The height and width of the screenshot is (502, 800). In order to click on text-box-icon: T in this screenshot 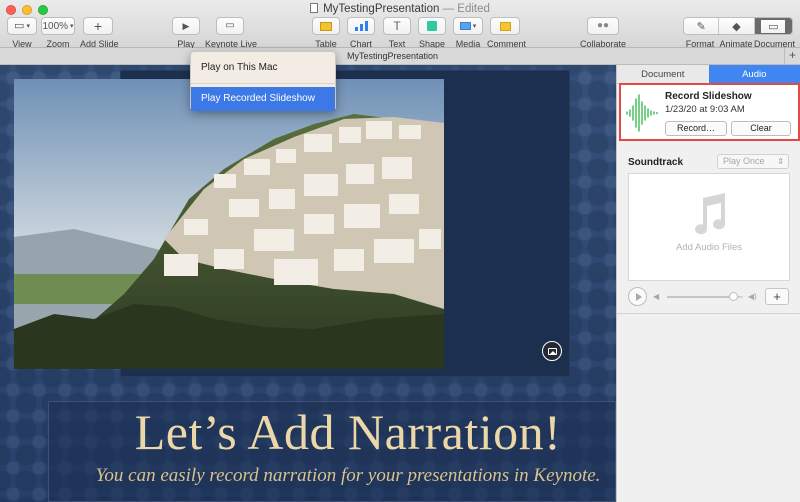, I will do `click(397, 26)`.